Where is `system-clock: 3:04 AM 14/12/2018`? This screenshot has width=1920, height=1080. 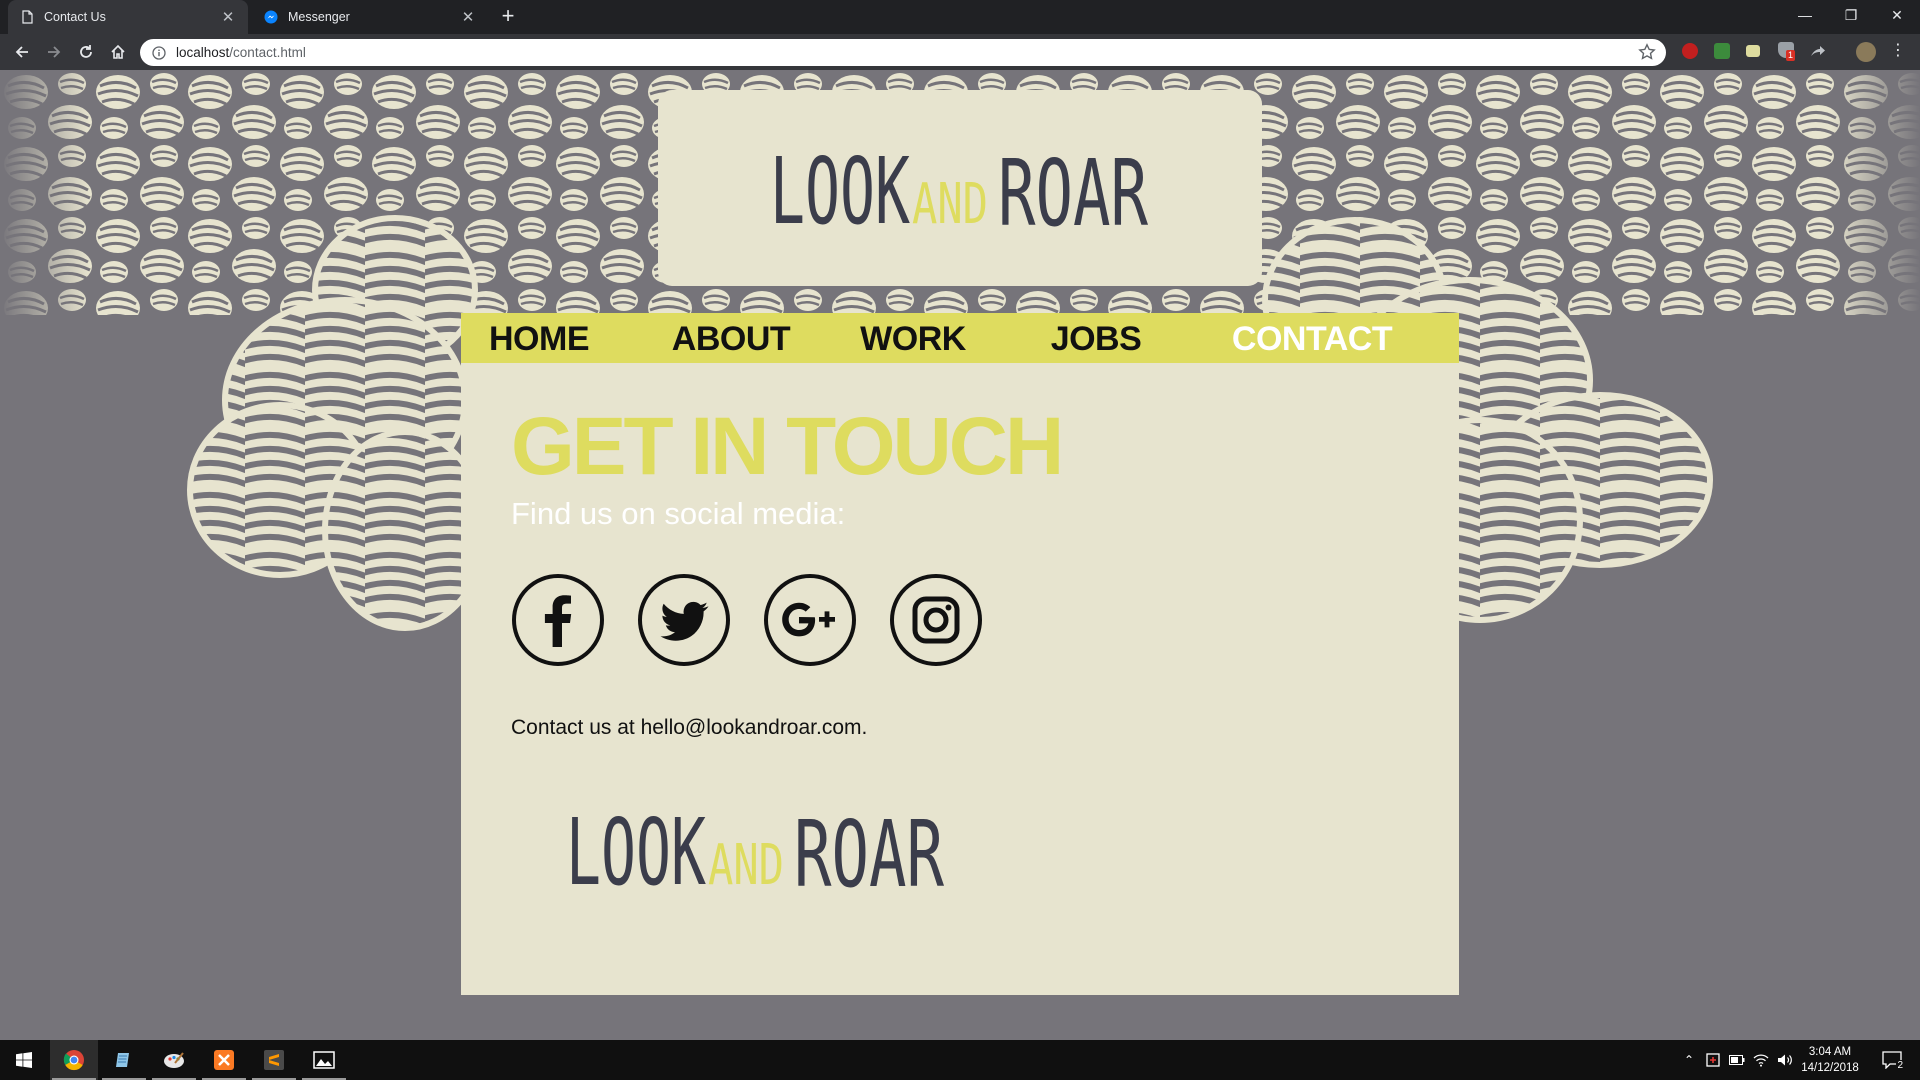
system-clock: 3:04 AM 14/12/2018 is located at coordinates (1830, 1060).